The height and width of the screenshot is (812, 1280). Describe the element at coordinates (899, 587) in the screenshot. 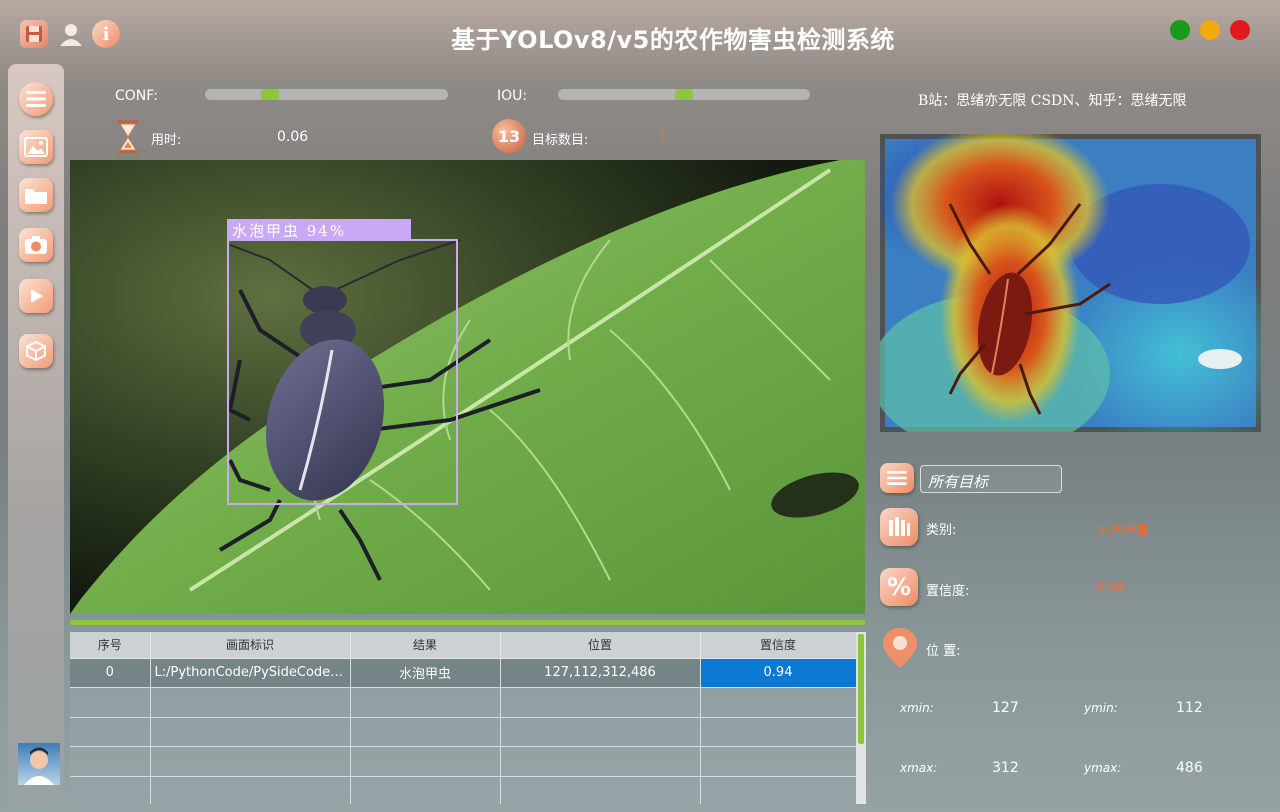

I see `percent-icon: %` at that location.